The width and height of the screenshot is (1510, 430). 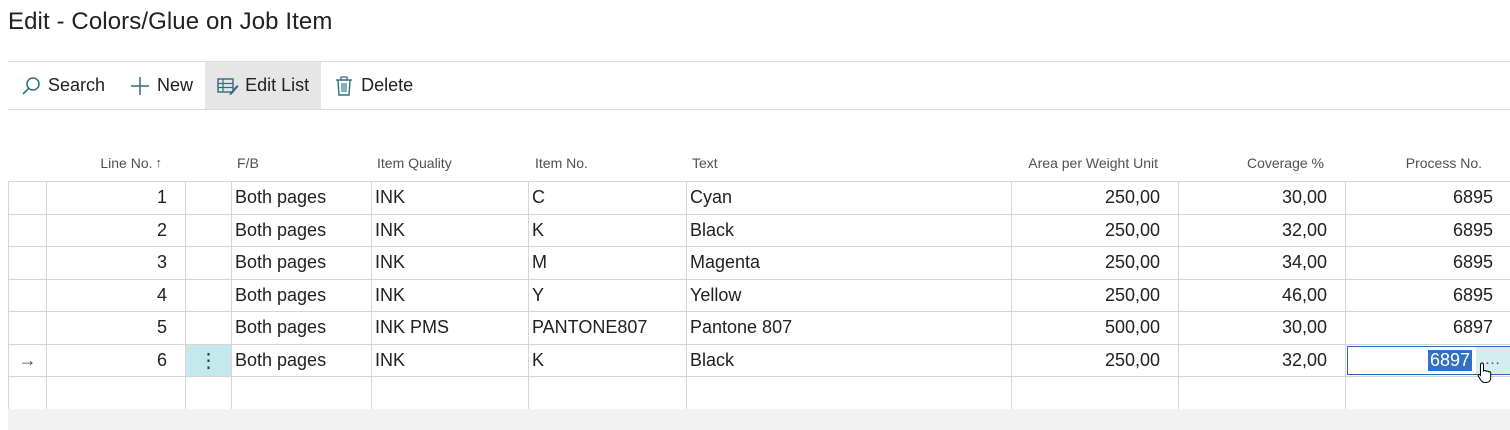 I want to click on line-no-cell: 6, so click(x=116, y=360).